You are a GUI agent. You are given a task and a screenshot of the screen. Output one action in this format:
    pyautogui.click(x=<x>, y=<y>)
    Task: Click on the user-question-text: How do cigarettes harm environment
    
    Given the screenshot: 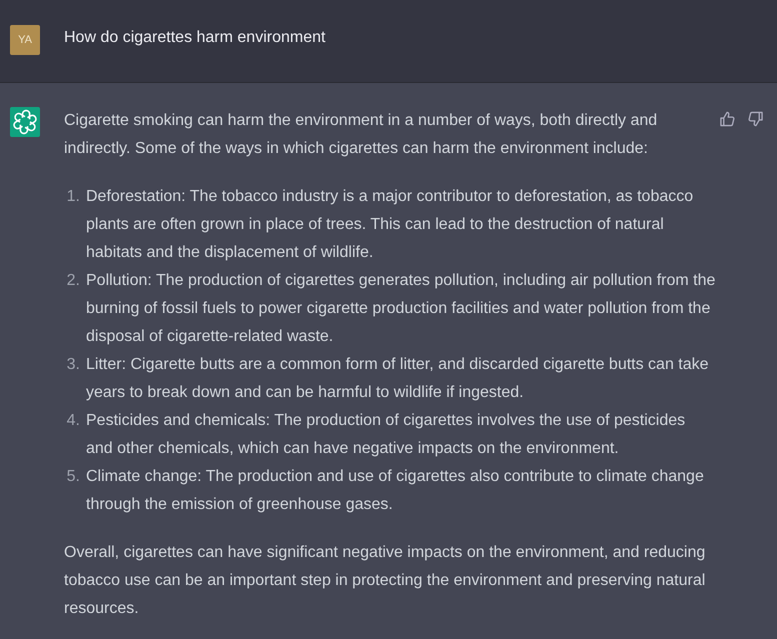 What is the action you would take?
    pyautogui.click(x=195, y=38)
    